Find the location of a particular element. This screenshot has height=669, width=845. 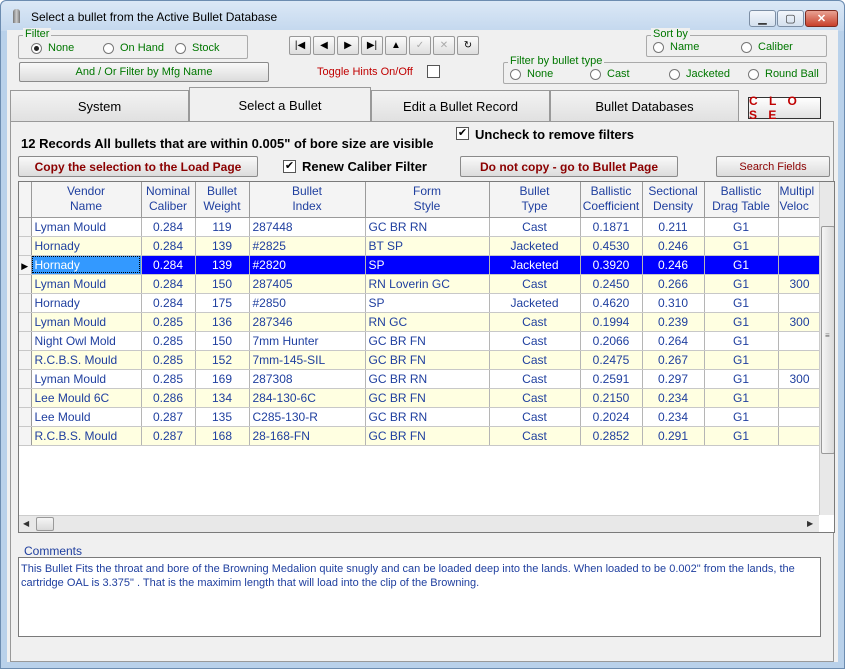

cell-sd: 0.310 is located at coordinates (673, 303).